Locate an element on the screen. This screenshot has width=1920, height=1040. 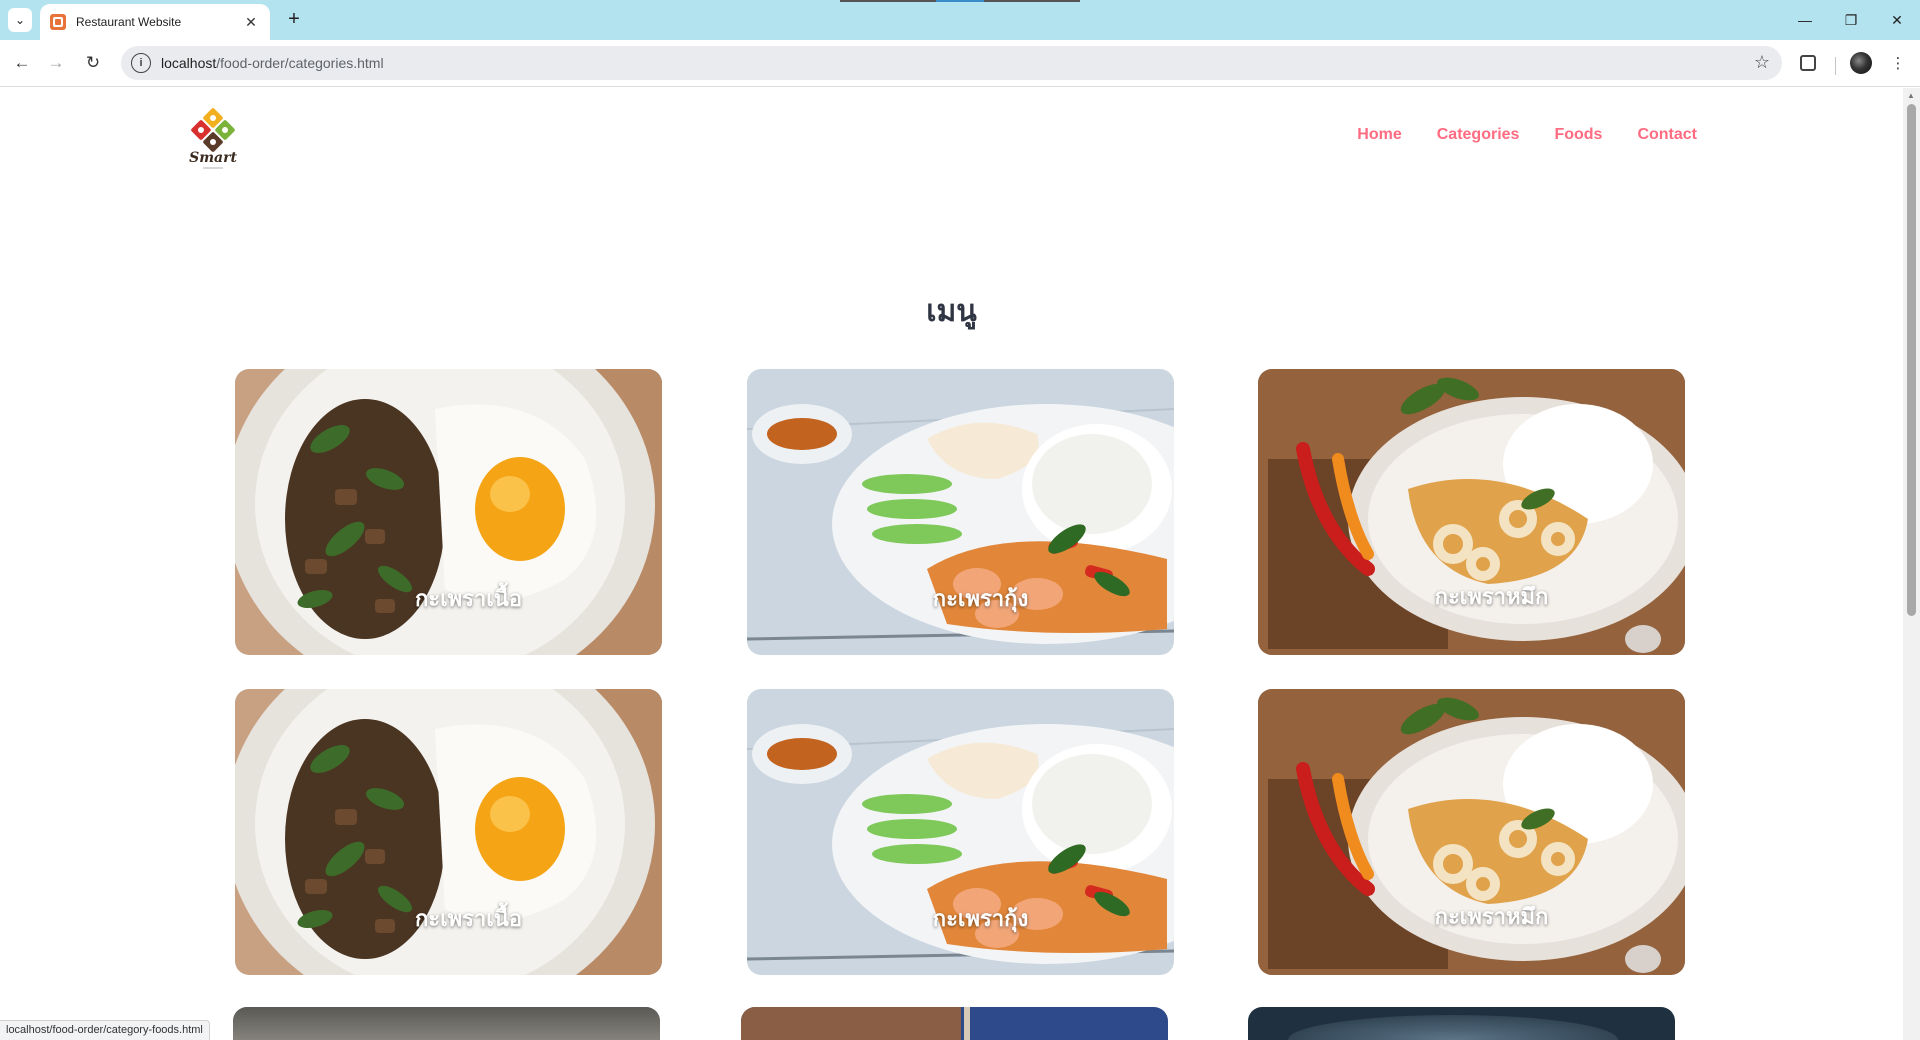
site-favicon-icon is located at coordinates (58, 22).